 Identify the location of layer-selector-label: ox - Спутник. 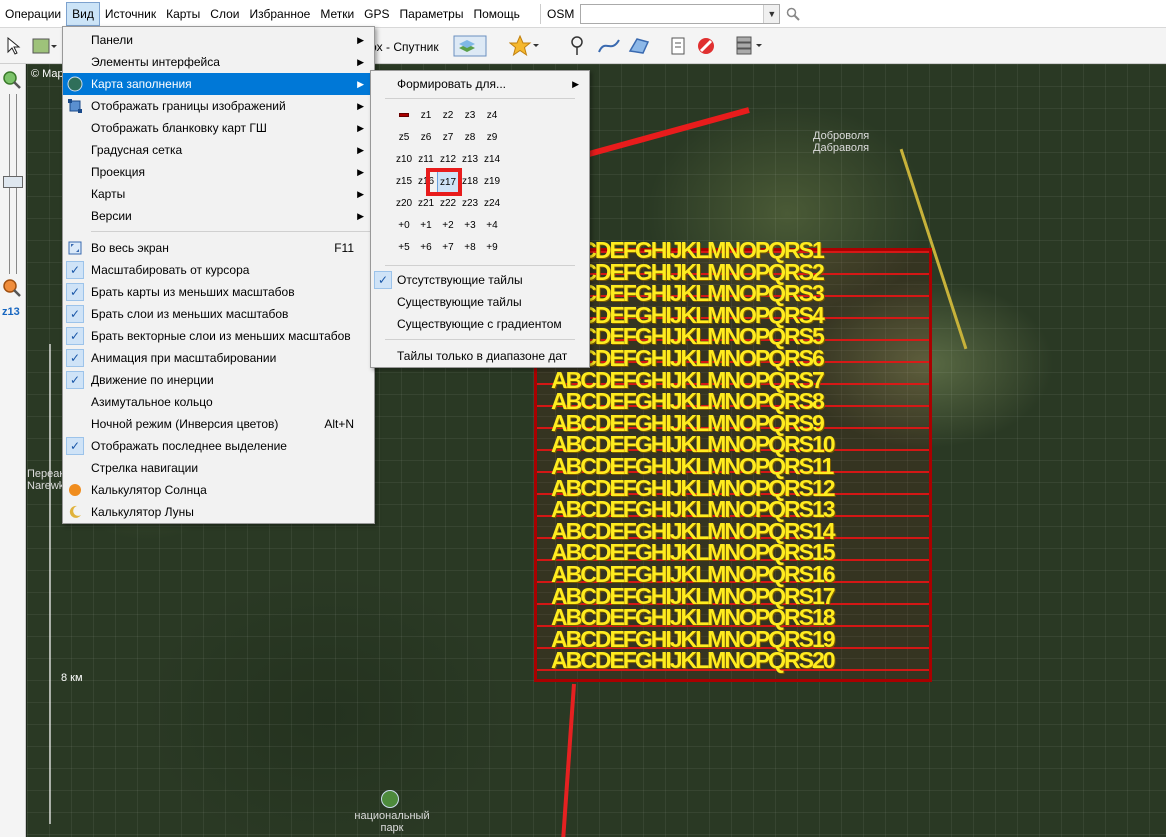
(404, 47).